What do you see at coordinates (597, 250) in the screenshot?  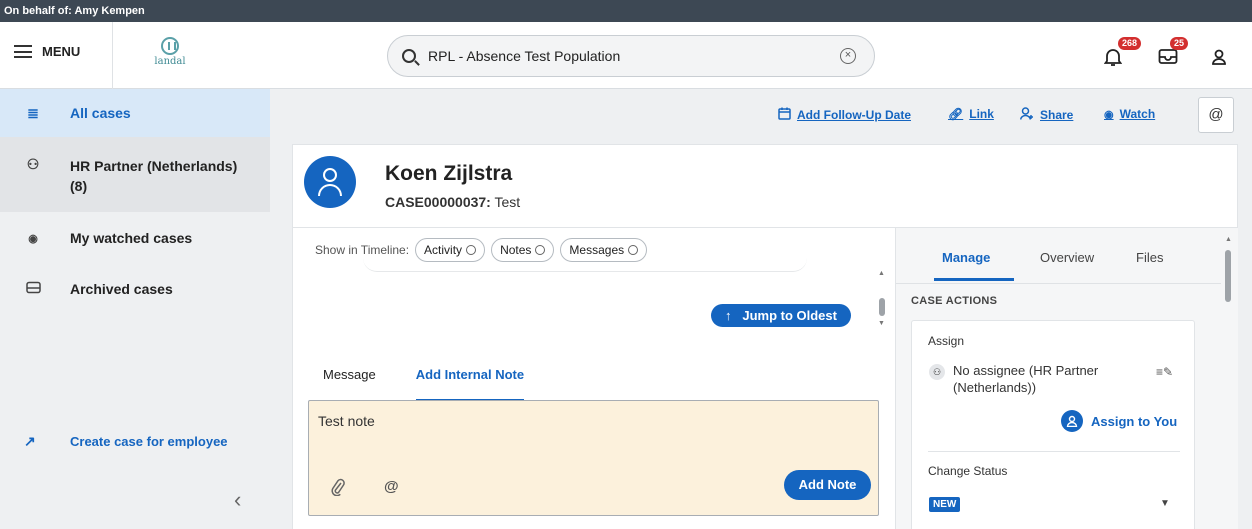 I see `filter-label: Messages` at bounding box center [597, 250].